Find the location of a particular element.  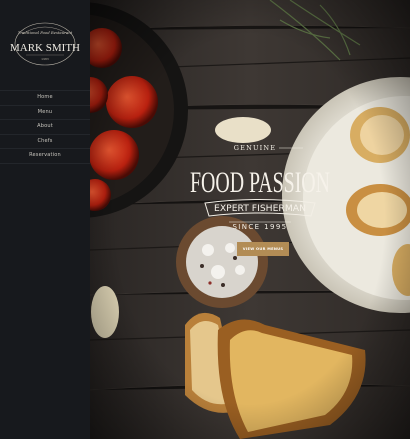

brand-name: MARK SMITH is located at coordinates (45, 48).